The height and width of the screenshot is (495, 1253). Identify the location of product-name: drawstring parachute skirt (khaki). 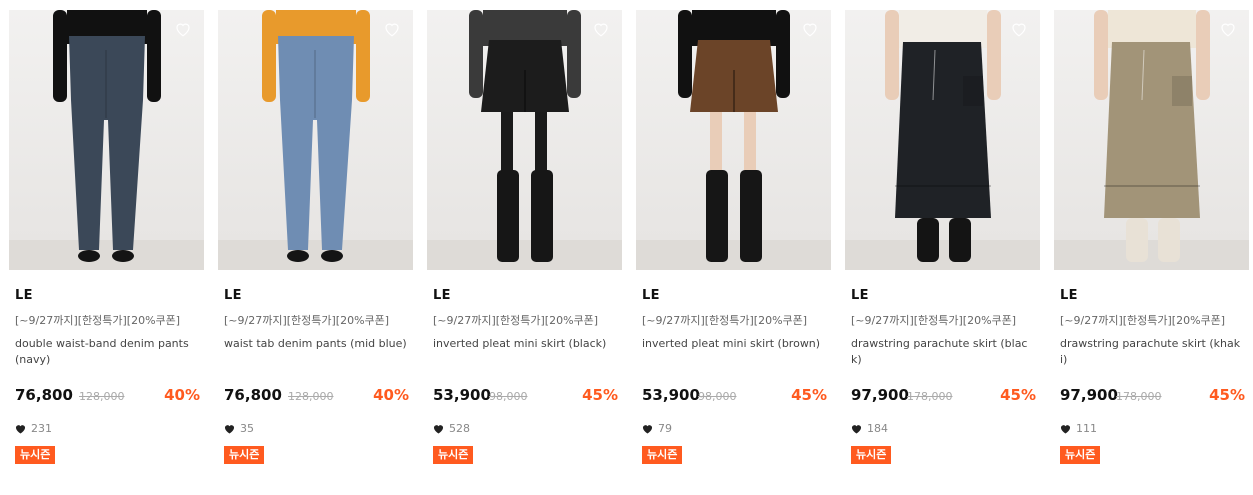
(1153, 352).